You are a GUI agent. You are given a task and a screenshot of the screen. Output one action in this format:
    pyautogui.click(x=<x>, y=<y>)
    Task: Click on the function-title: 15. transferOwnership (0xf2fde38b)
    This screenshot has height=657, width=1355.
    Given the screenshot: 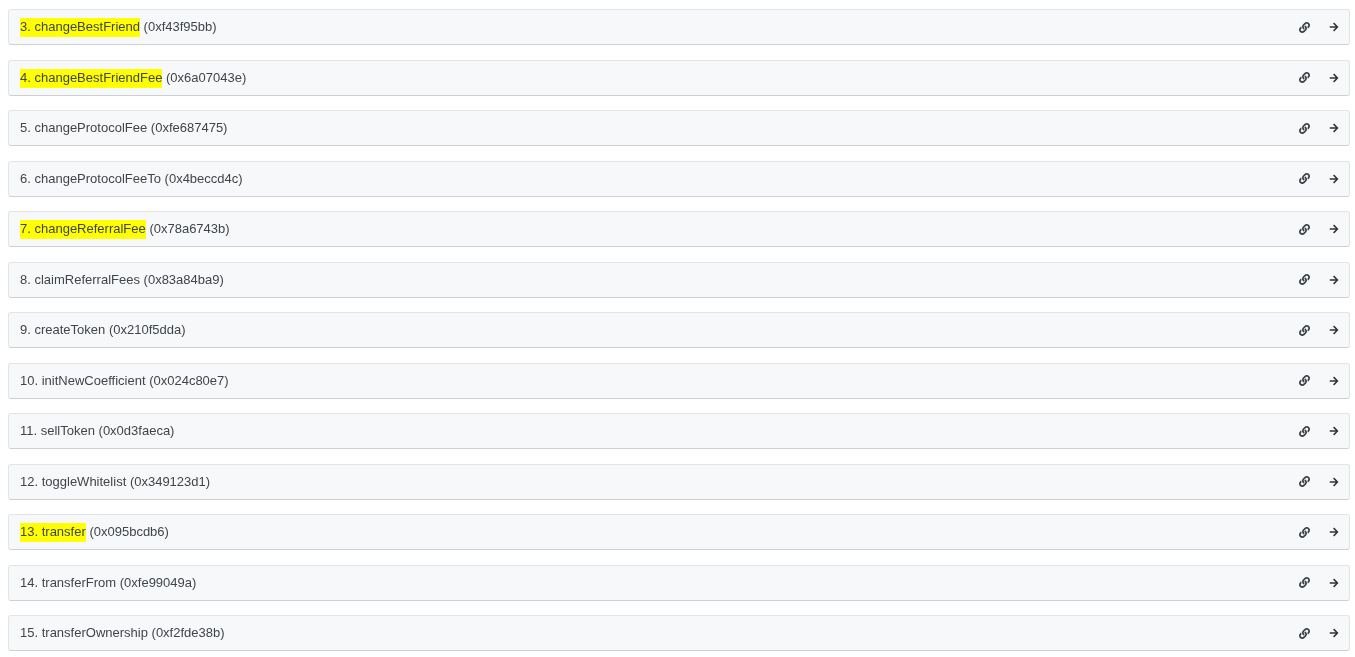 What is the action you would take?
    pyautogui.click(x=122, y=633)
    